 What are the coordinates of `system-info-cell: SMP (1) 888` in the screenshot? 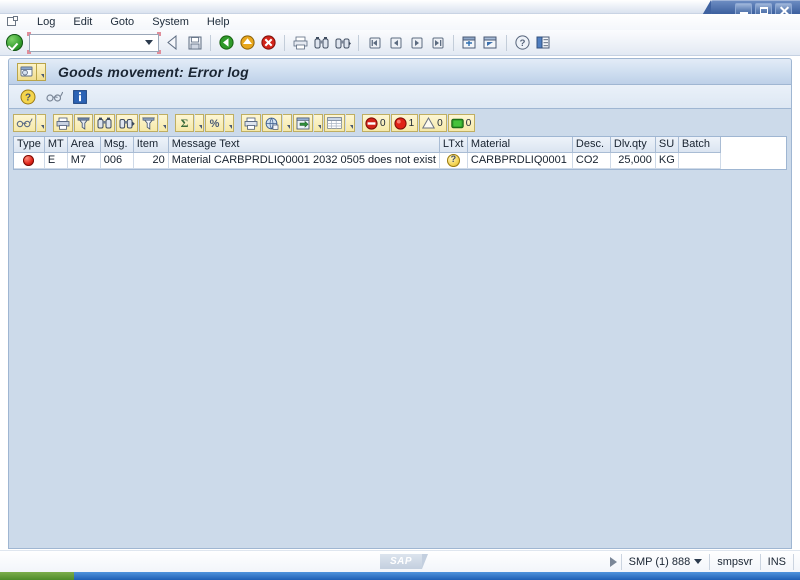 It's located at (665, 561).